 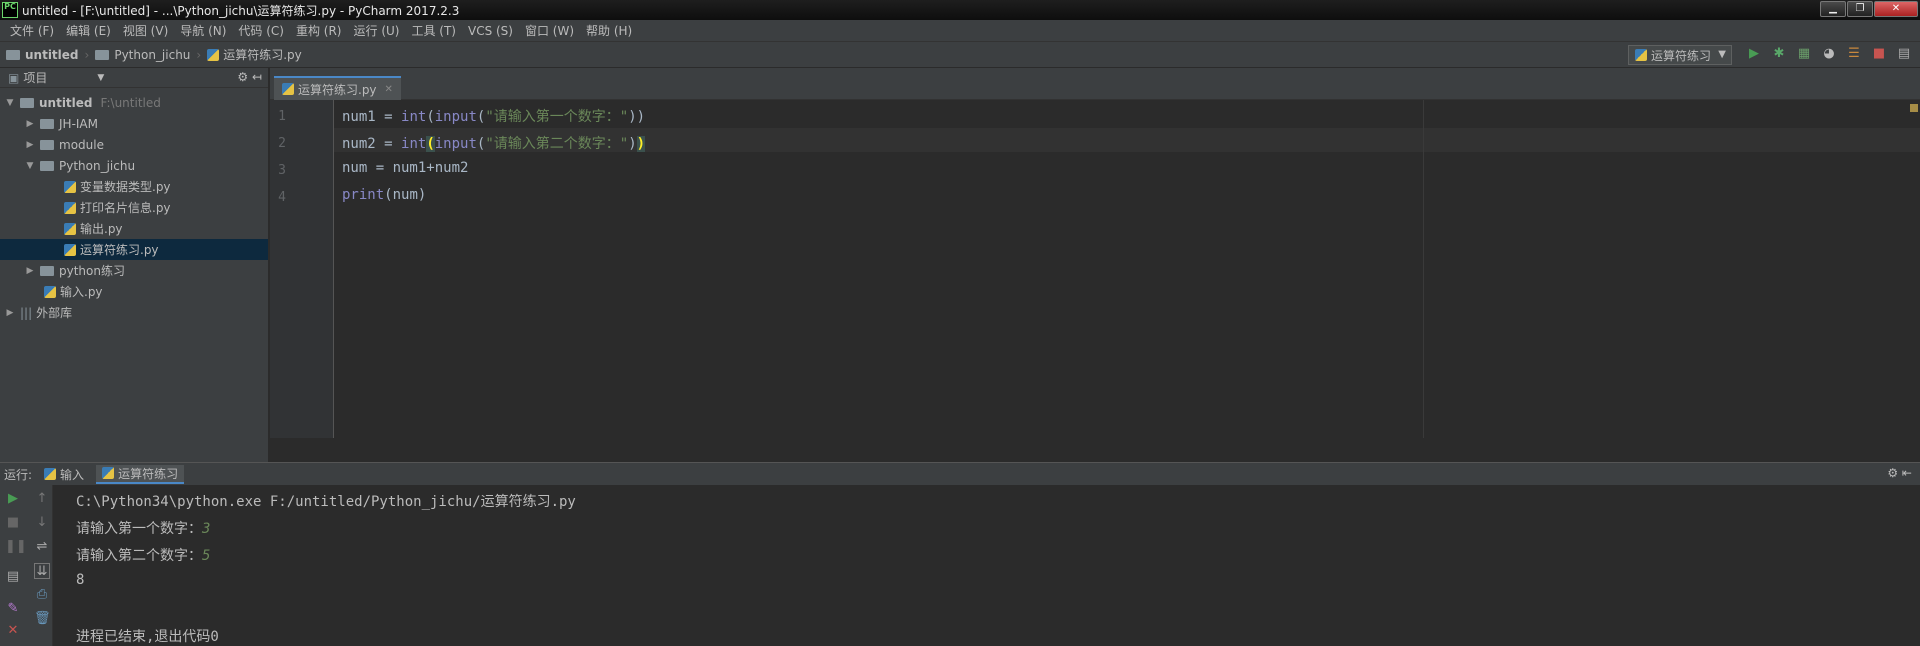 What do you see at coordinates (282, 197) in the screenshot?
I see `line-number: 4` at bounding box center [282, 197].